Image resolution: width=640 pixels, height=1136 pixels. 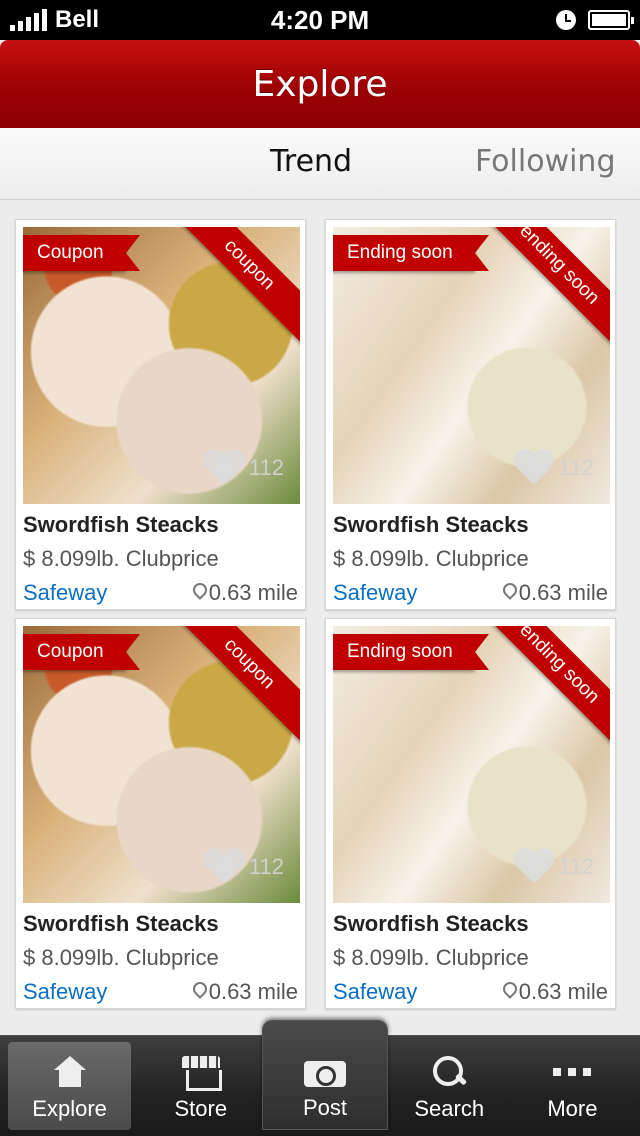 I want to click on signal-icon, so click(x=28, y=20).